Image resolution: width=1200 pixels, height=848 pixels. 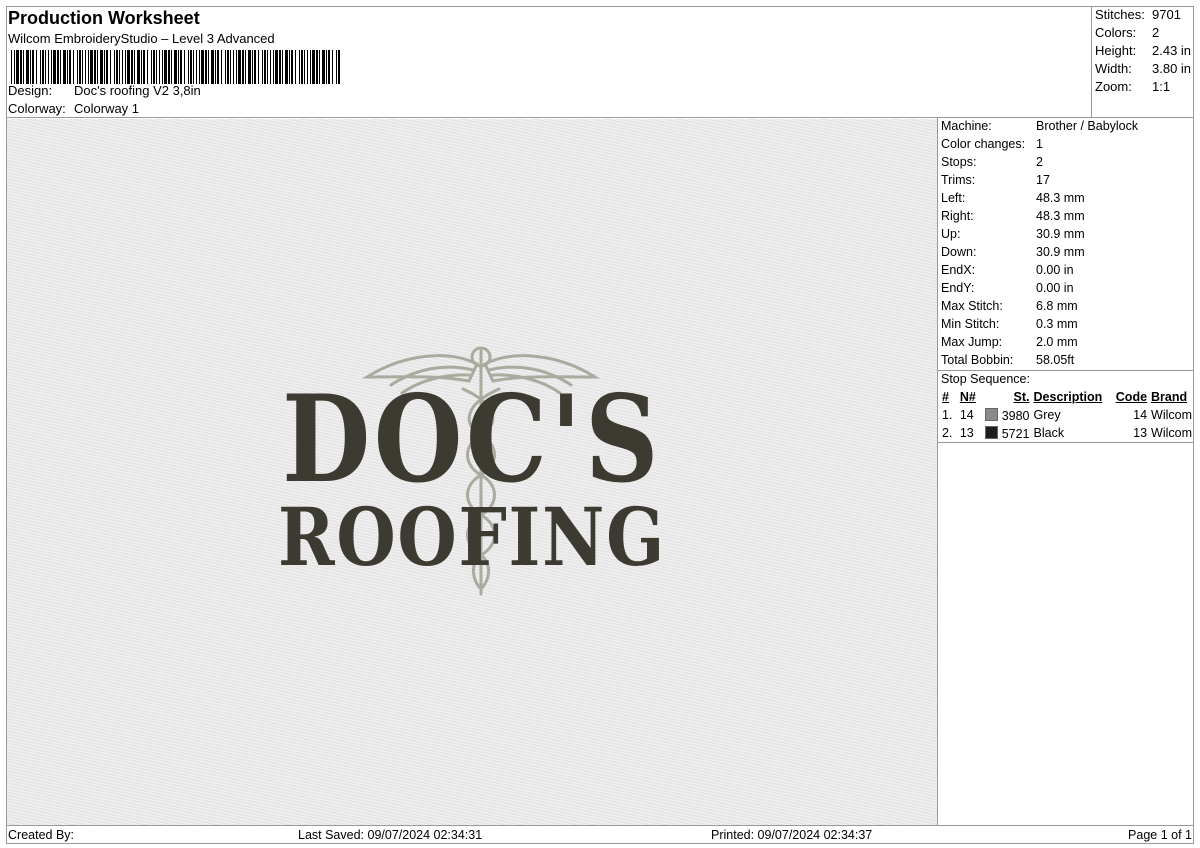 I want to click on stat-zoom: Zoom: 1:1, so click(x=1133, y=86).